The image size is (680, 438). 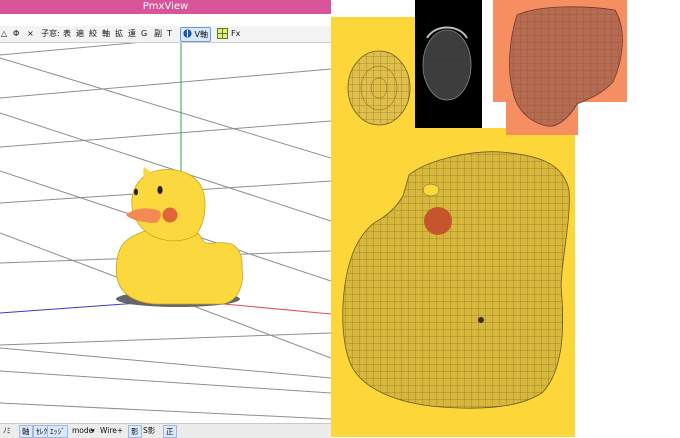 What do you see at coordinates (50, 33) in the screenshot?
I see `toolbar-label-subwindow: 子窓:` at bounding box center [50, 33].